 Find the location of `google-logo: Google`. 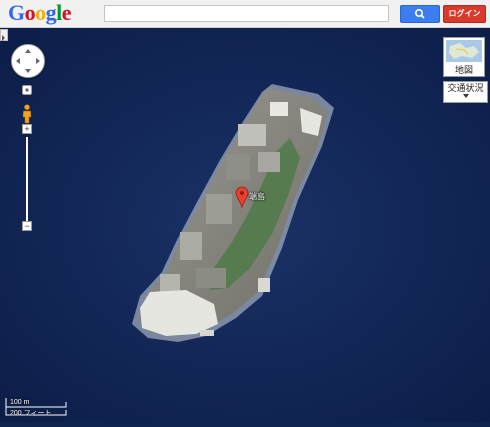

google-logo: Google is located at coordinates (40, 12).